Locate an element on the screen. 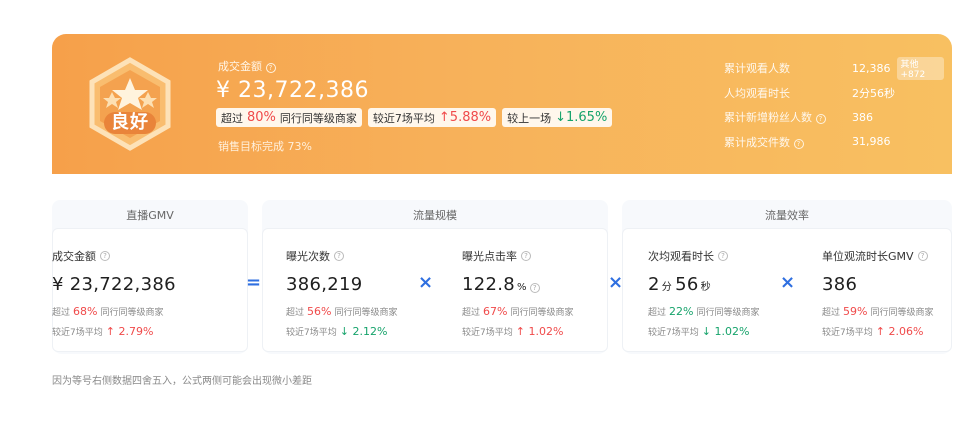  metric-number: 122.8 is located at coordinates (489, 284).